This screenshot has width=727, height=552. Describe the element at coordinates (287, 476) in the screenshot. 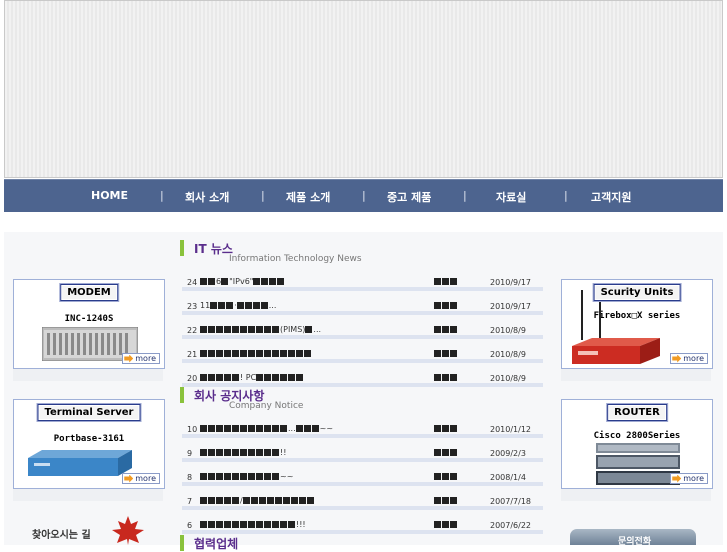

I see `row-subject-suffix: ~~` at that location.